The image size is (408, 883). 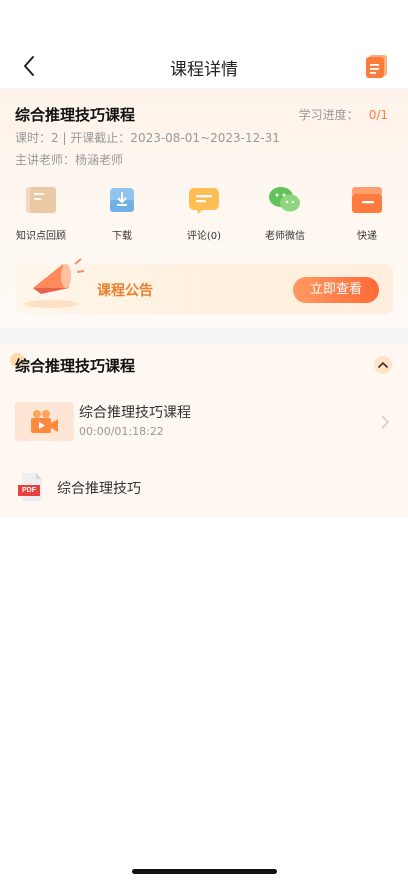 I want to click on box-icon, so click(x=367, y=200).